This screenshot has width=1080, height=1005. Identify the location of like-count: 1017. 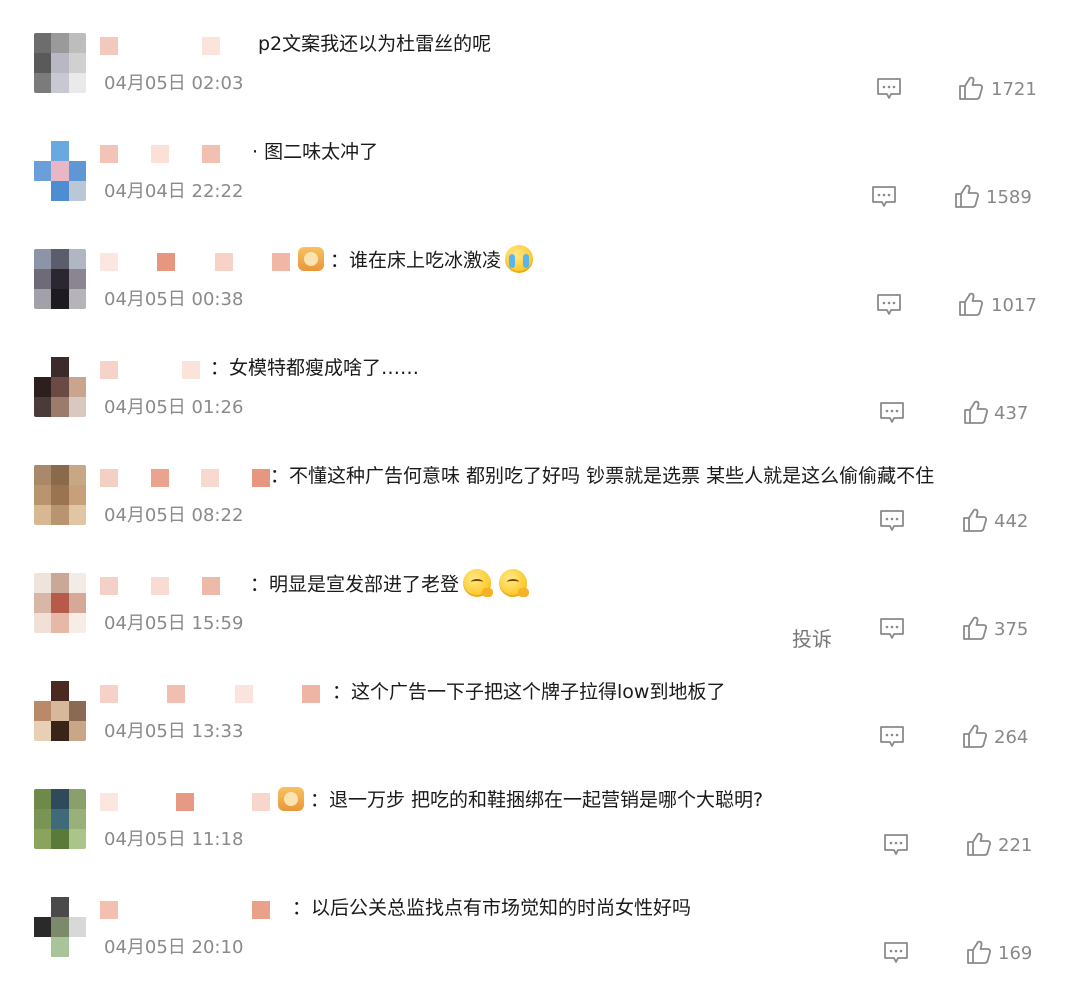
(1014, 305).